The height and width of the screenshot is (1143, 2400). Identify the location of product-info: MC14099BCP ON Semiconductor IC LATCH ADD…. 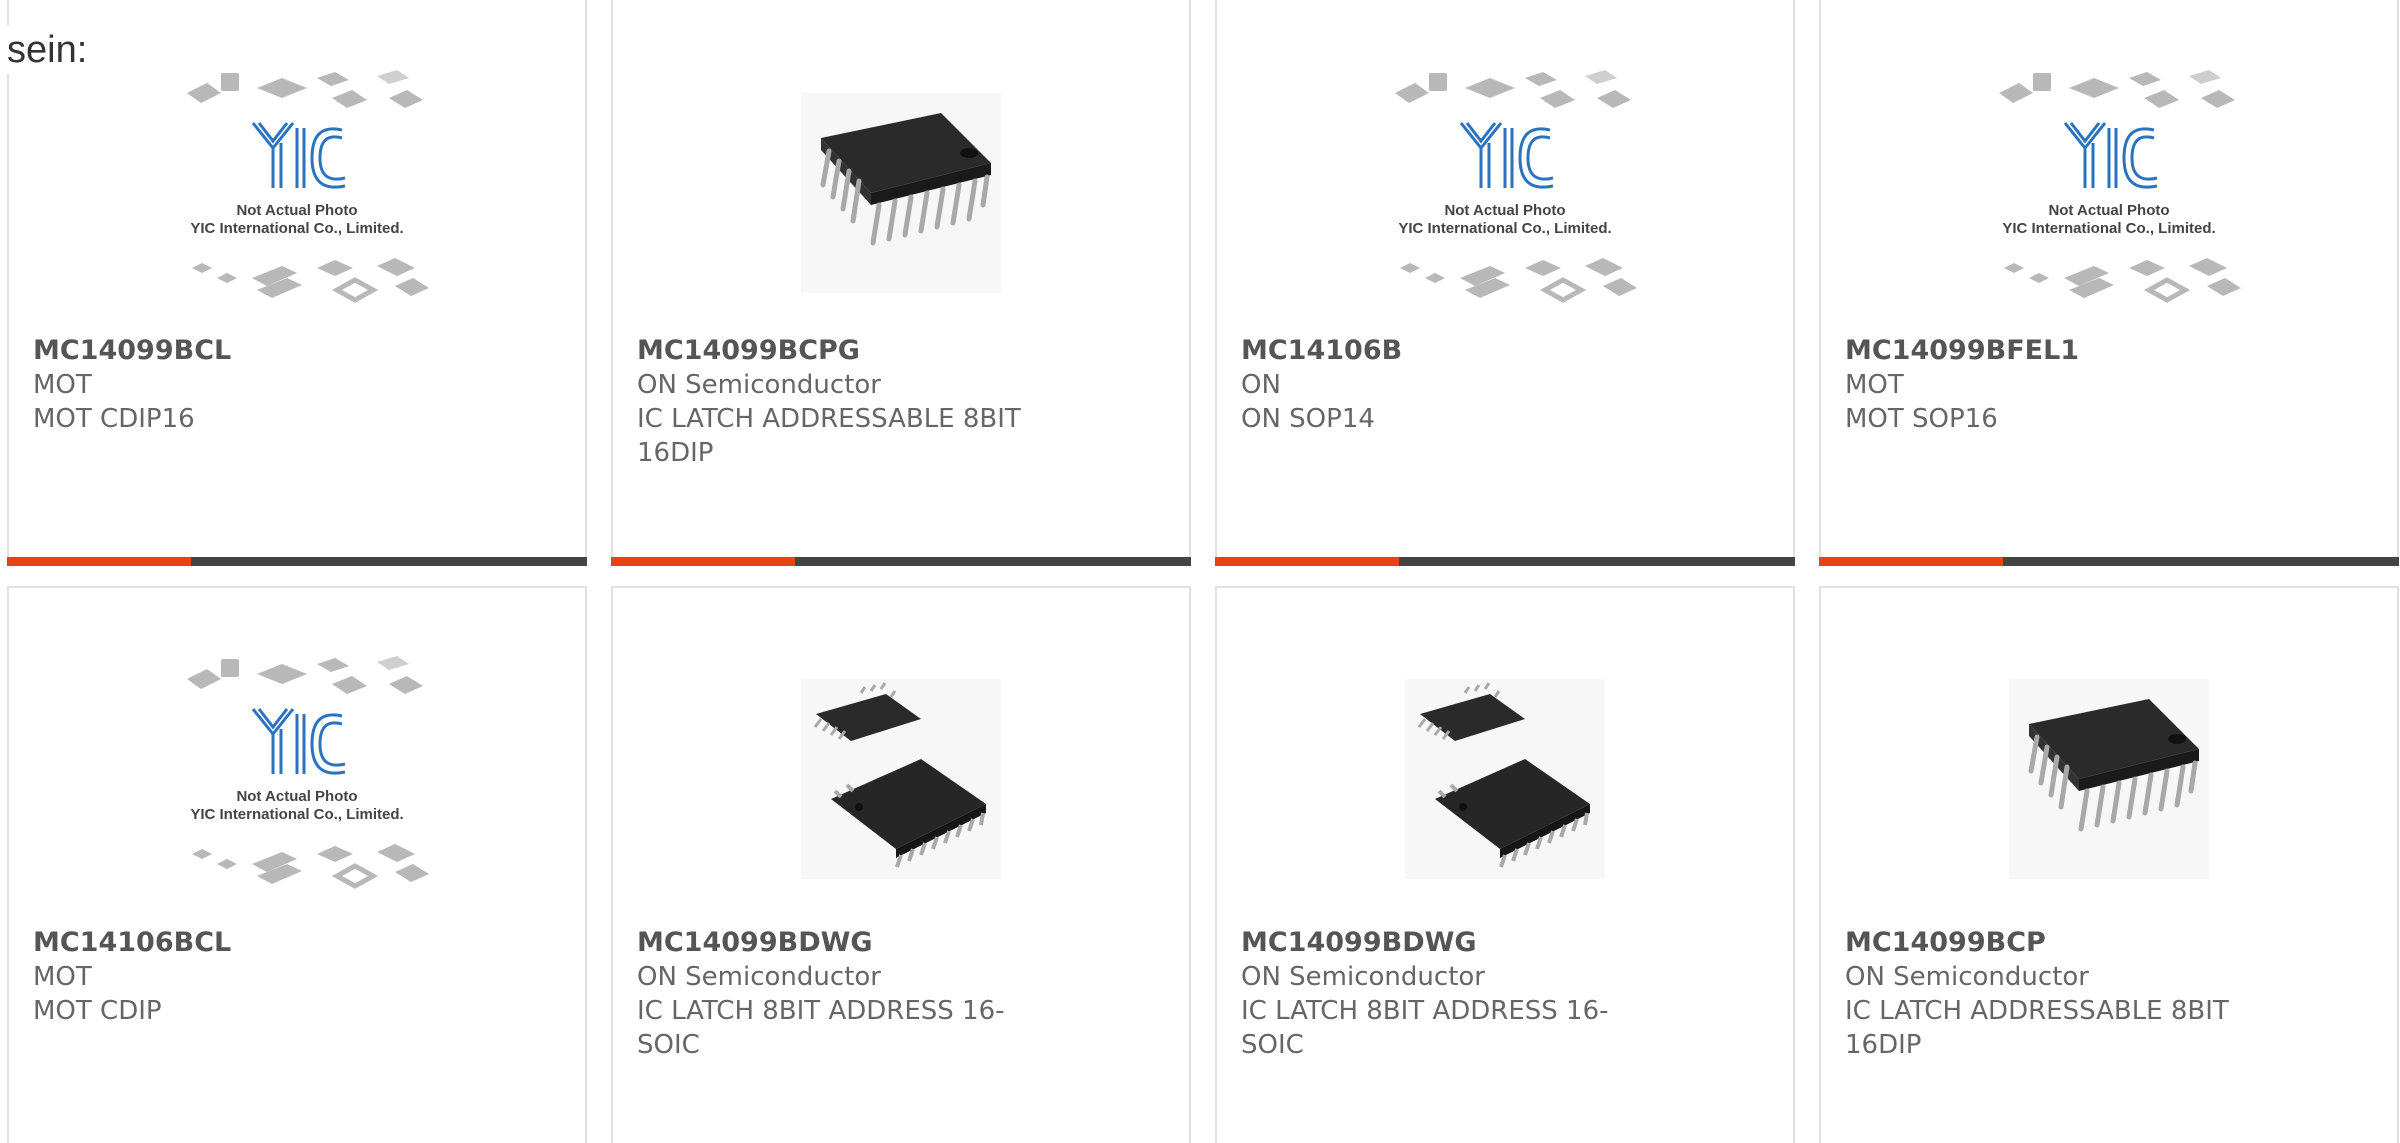
(2095, 994).